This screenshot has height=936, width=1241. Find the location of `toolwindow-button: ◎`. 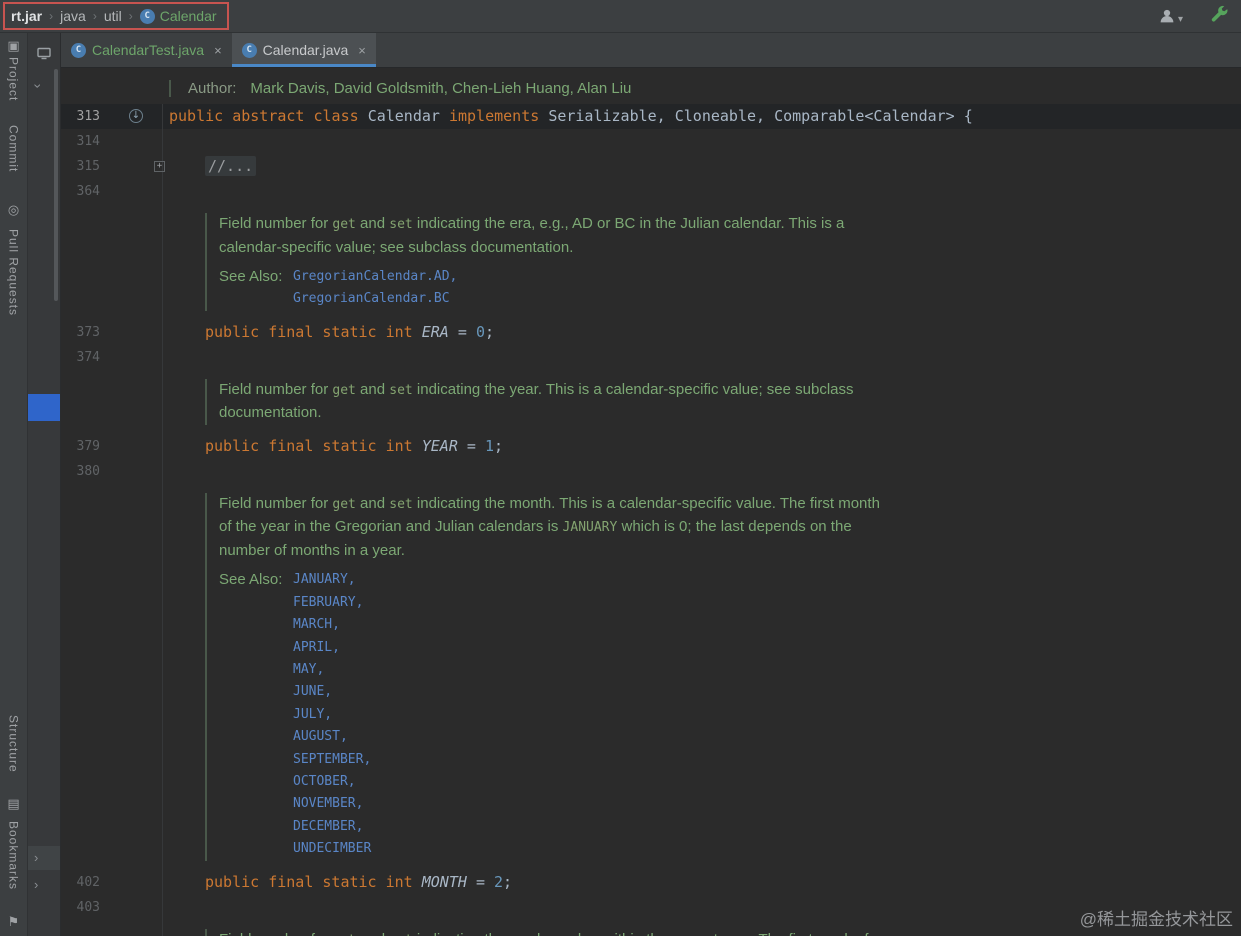

toolwindow-button: ◎ is located at coordinates (13, 210).